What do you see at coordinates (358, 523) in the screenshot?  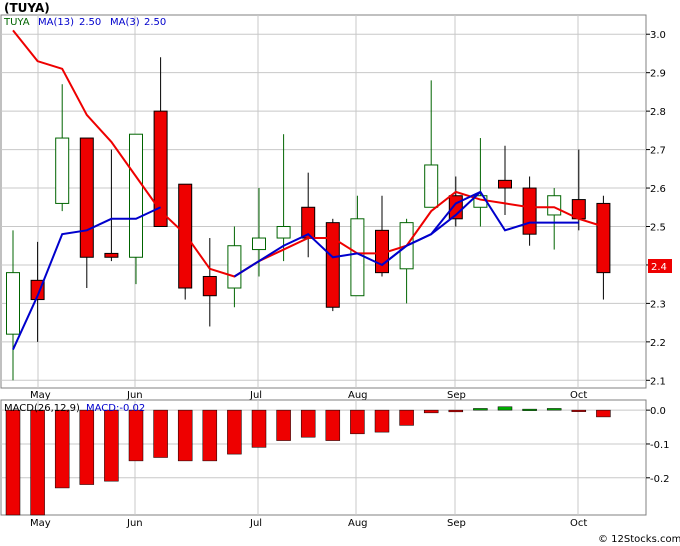 I see `macd-x-label: Aug` at bounding box center [358, 523].